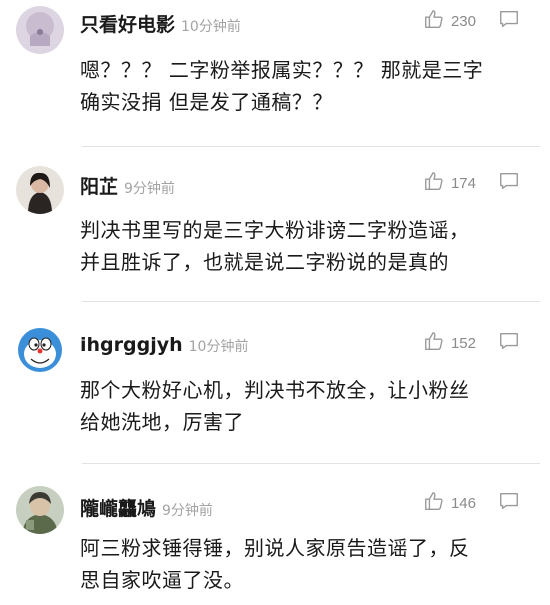 The height and width of the screenshot is (605, 550). I want to click on like-button: 230, so click(449, 21).